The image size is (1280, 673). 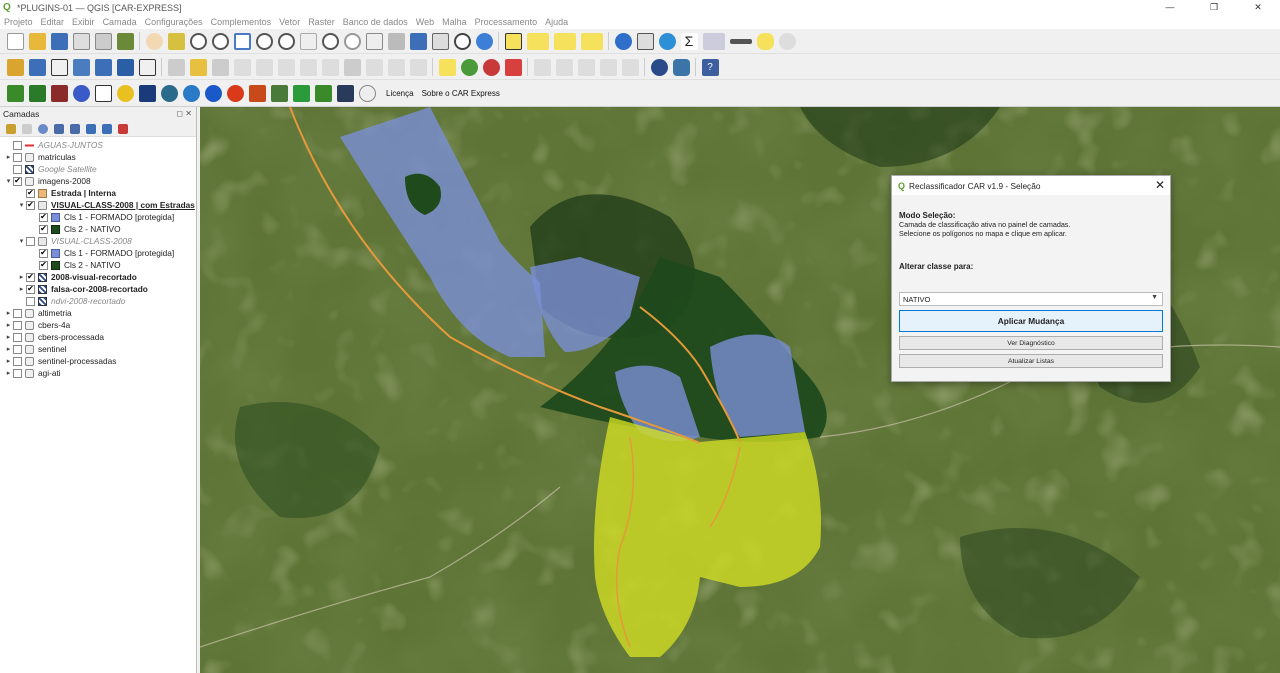 I want to click on add-wfs-icon, so click(x=147, y=67).